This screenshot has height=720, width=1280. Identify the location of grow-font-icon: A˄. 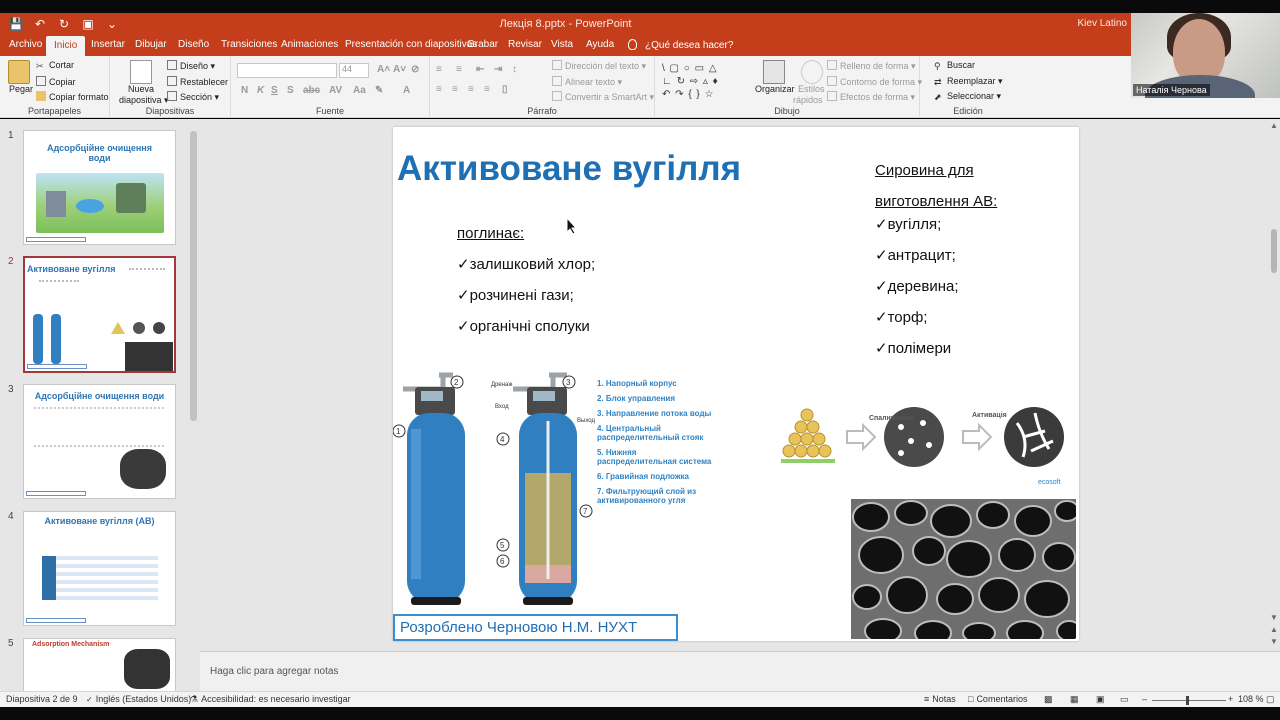
(383, 69).